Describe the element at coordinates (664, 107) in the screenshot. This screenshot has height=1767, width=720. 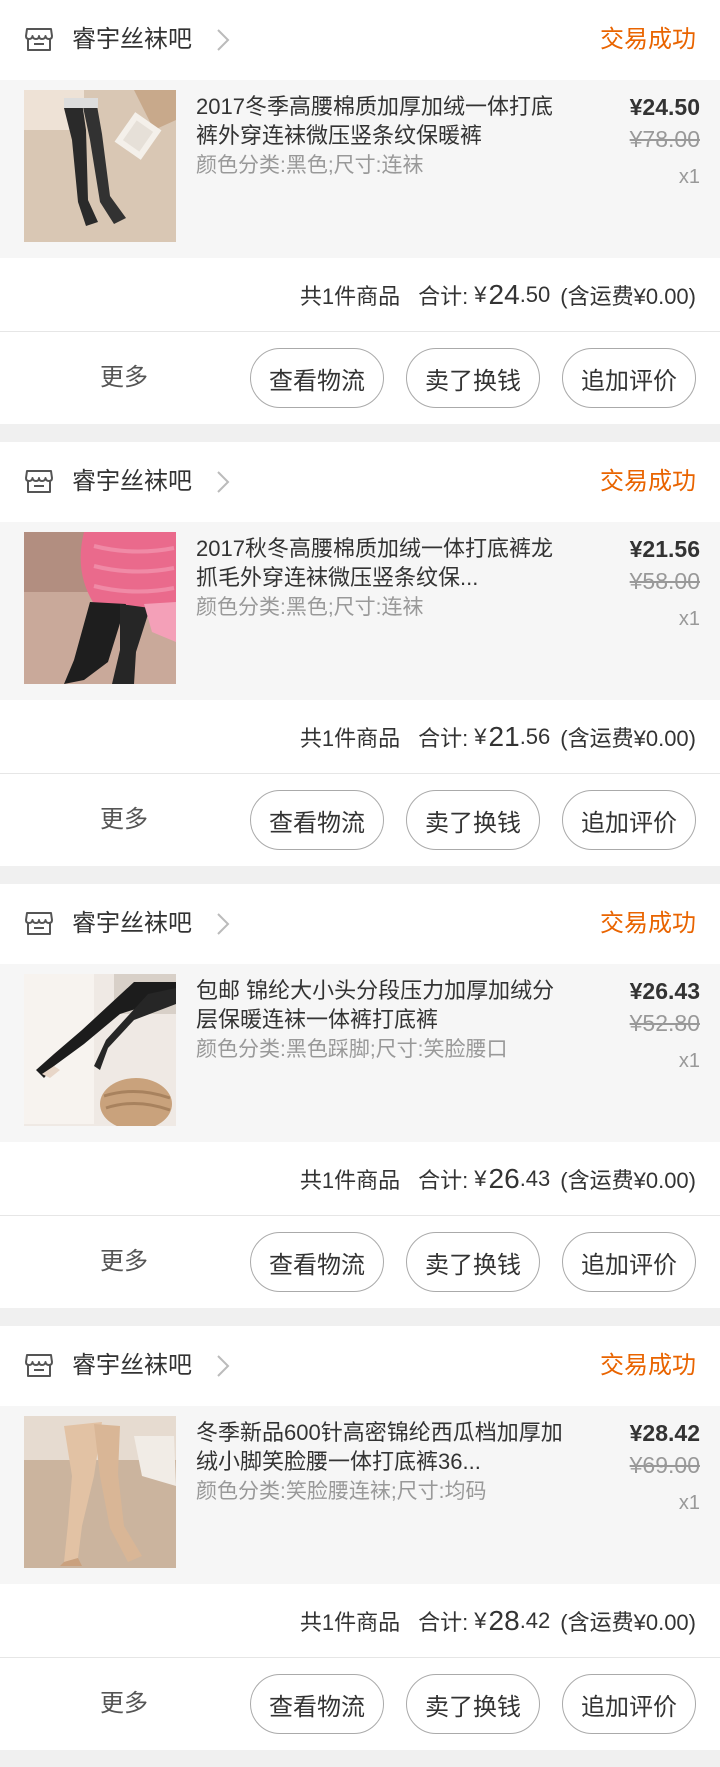
I see `product-price: ¥24.50` at that location.